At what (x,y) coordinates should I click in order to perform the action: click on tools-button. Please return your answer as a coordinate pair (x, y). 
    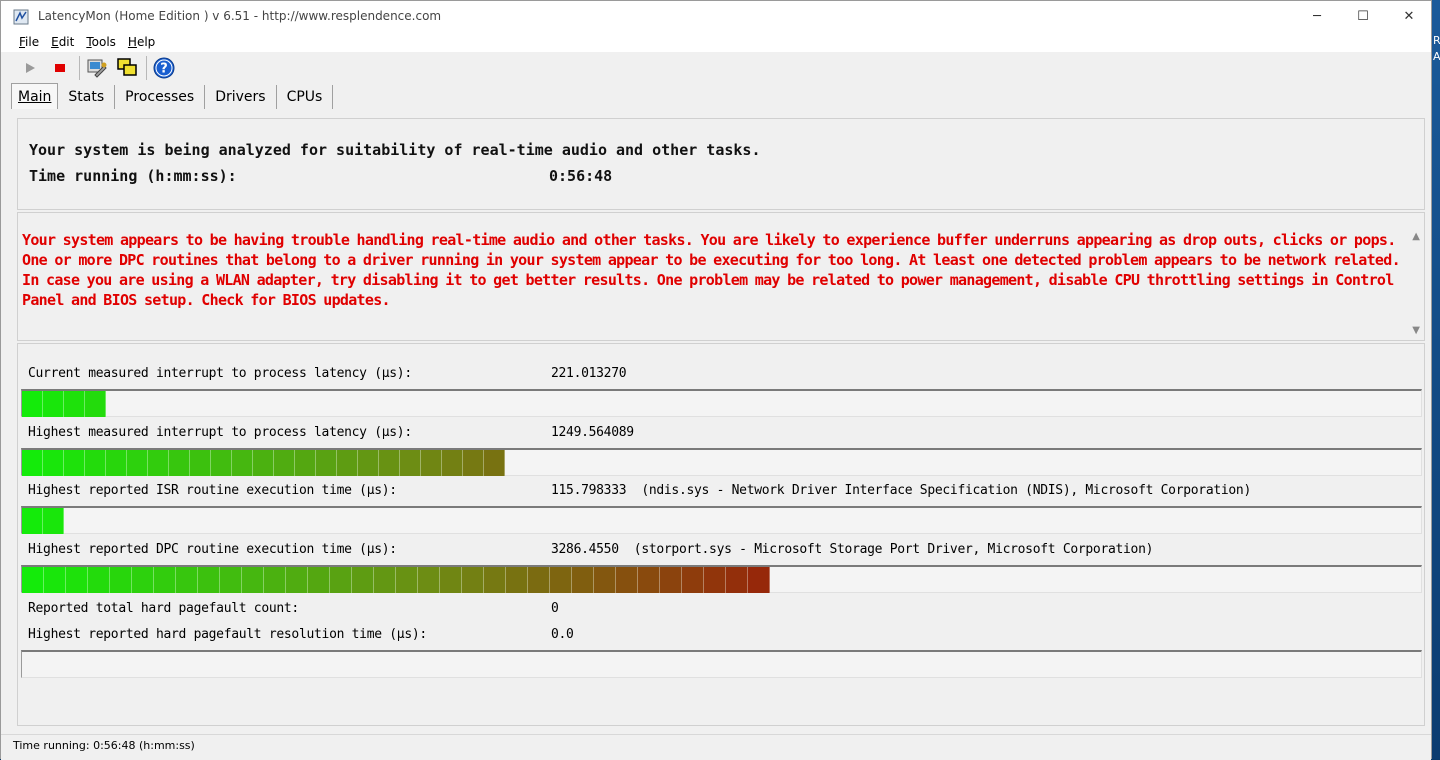
    Looking at the image, I should click on (97, 68).